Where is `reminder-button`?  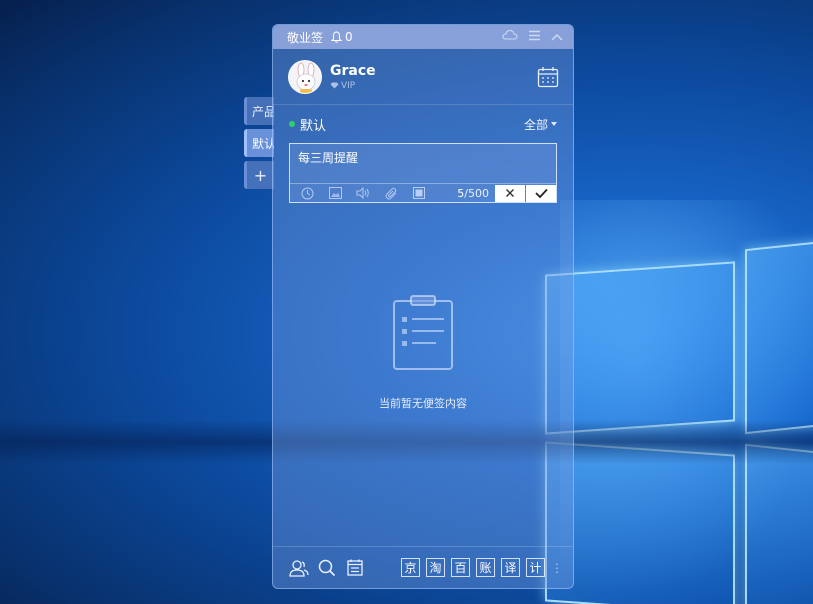 reminder-button is located at coordinates (307, 193).